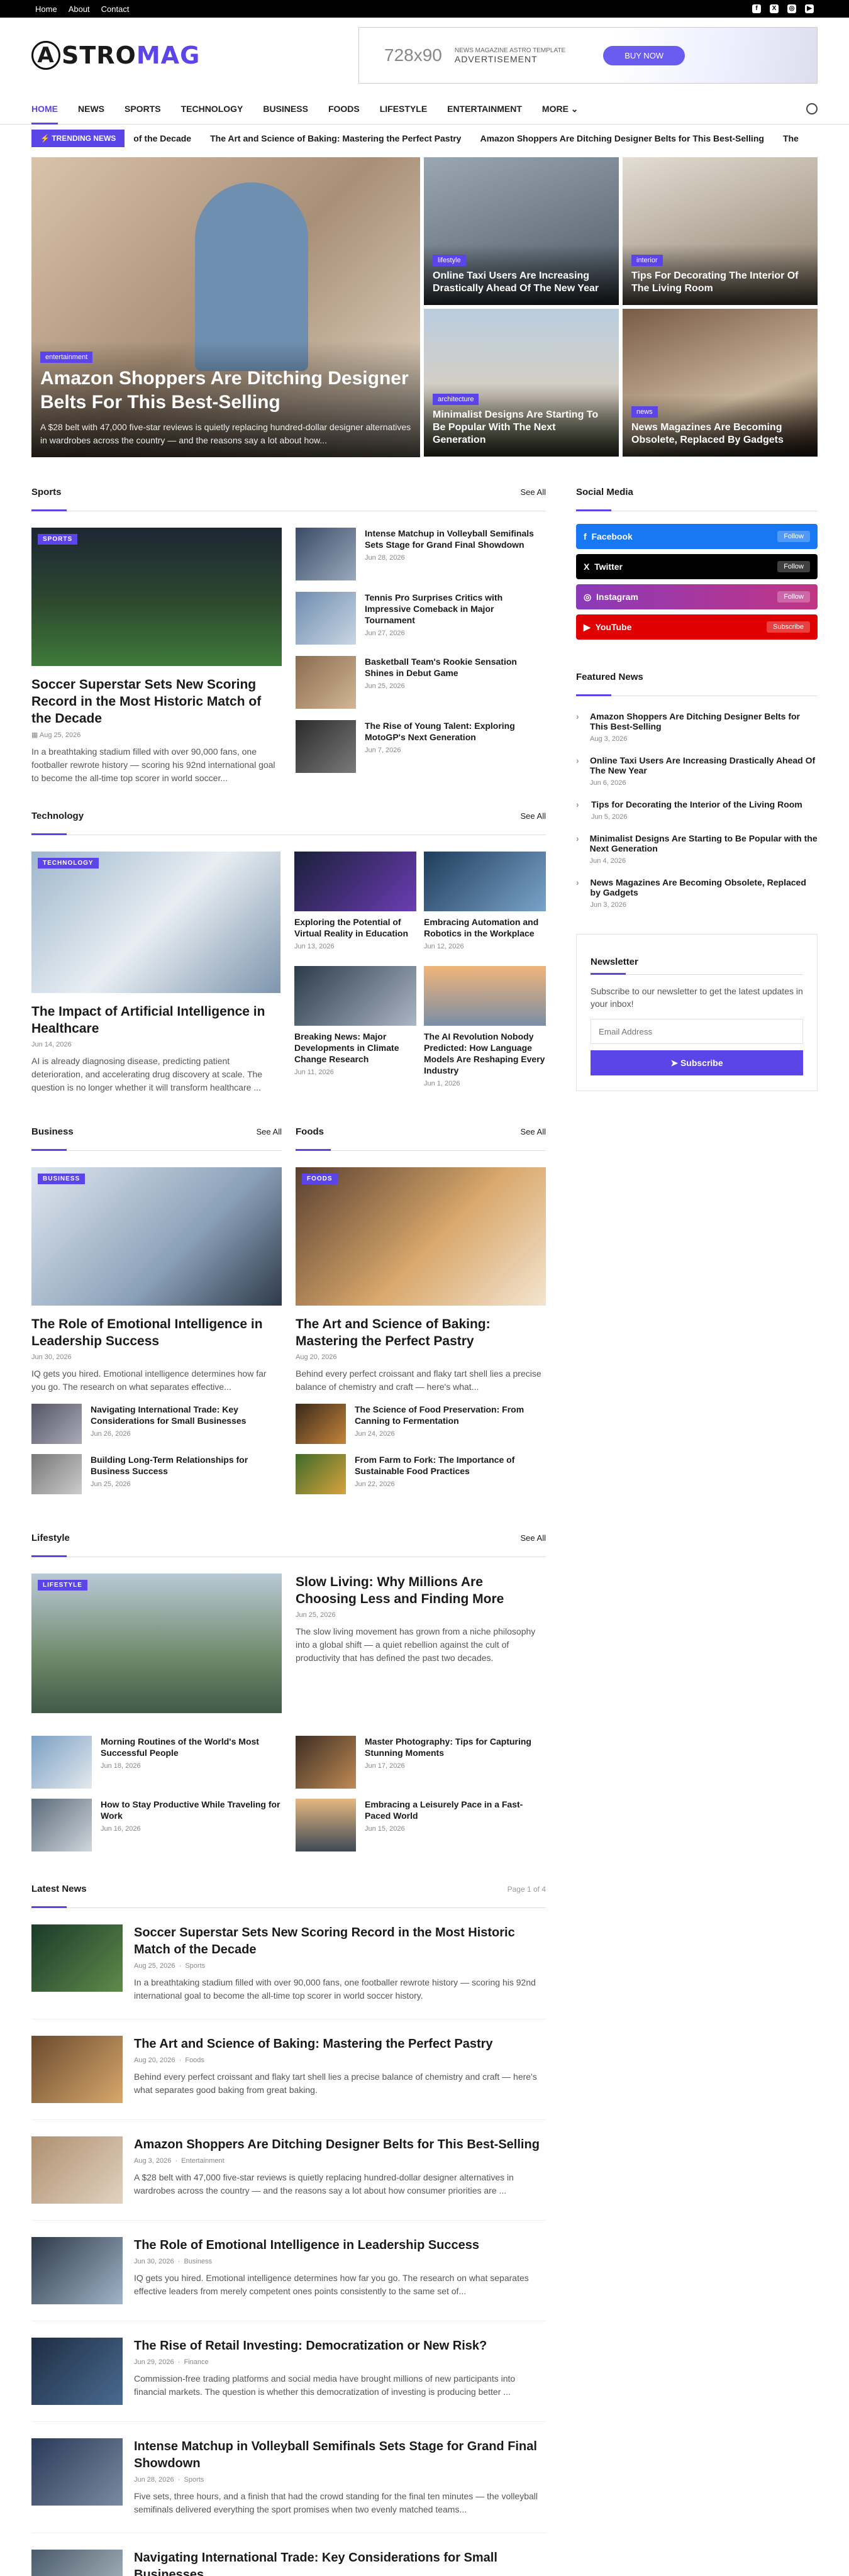 This screenshot has width=849, height=2576. I want to click on top-link-home: Home, so click(46, 9).